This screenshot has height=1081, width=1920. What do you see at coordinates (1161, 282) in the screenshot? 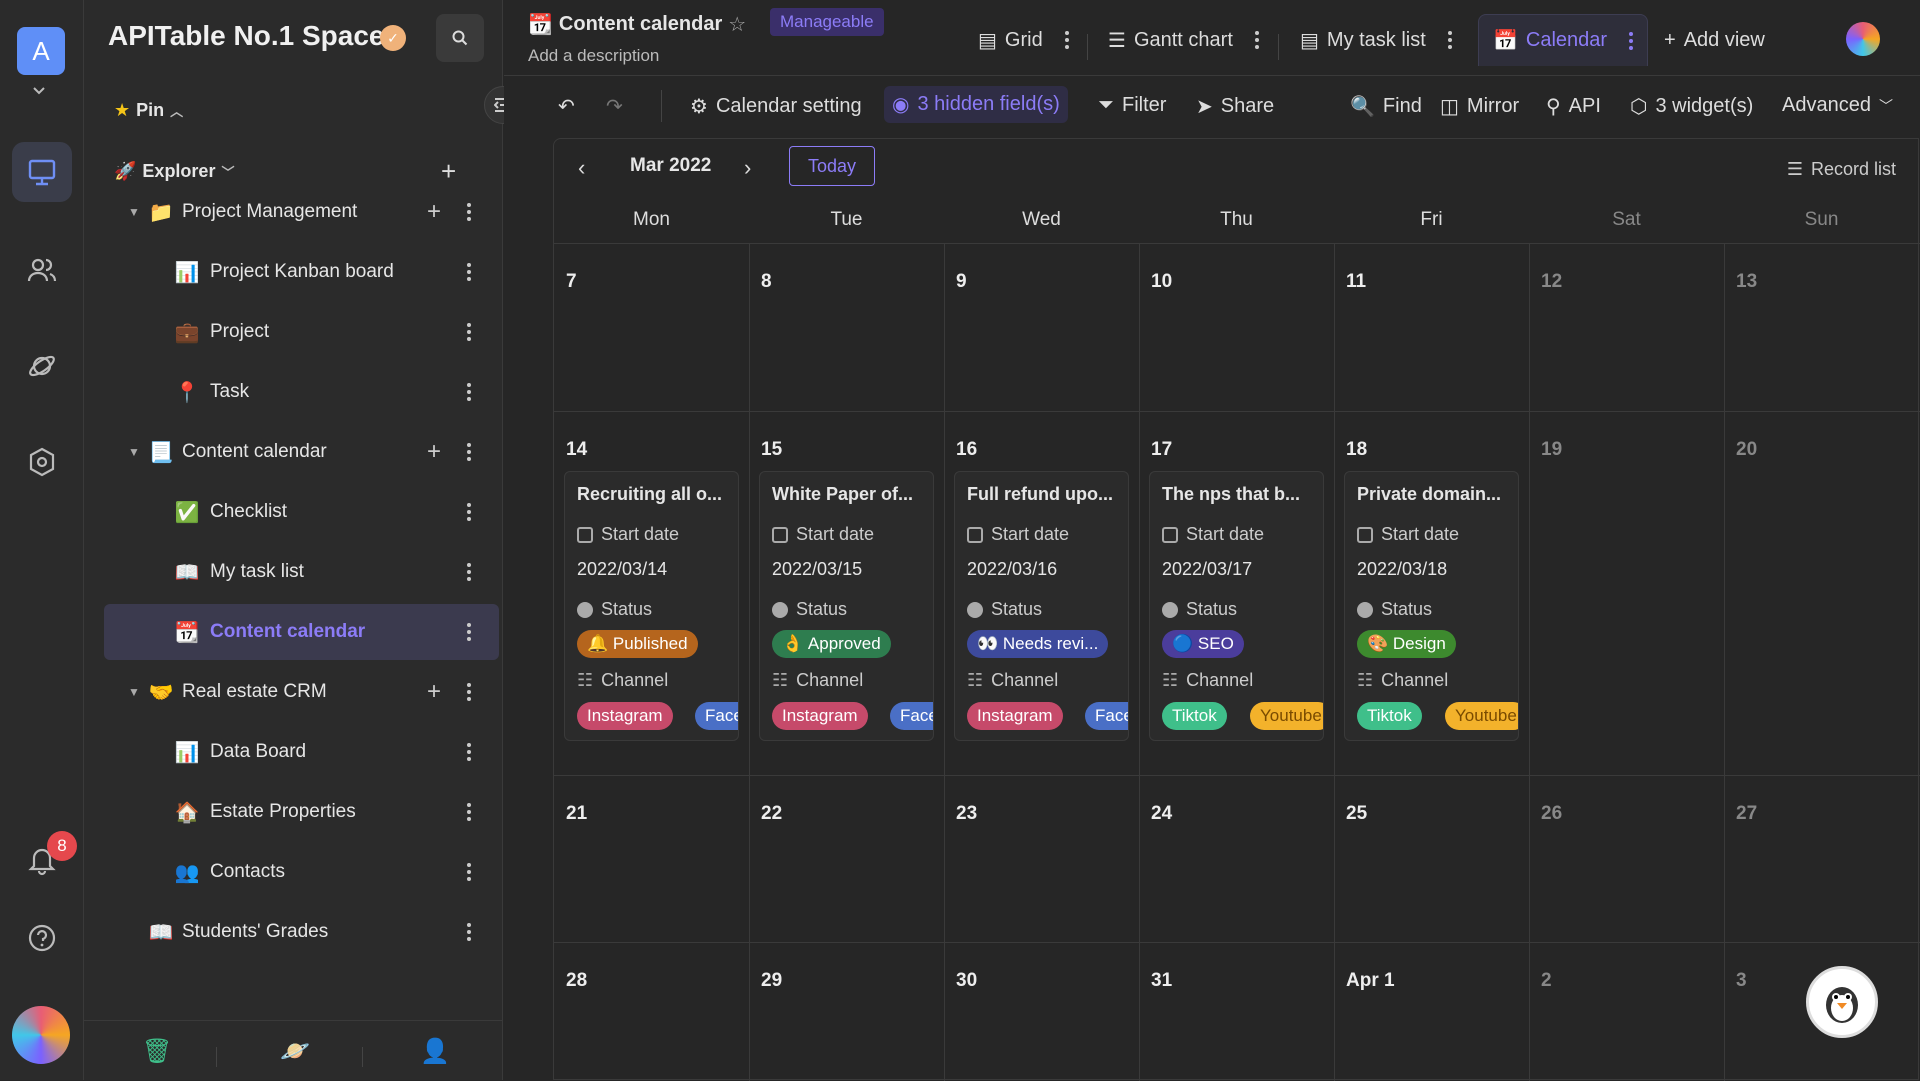
I see `day-number: 10` at bounding box center [1161, 282].